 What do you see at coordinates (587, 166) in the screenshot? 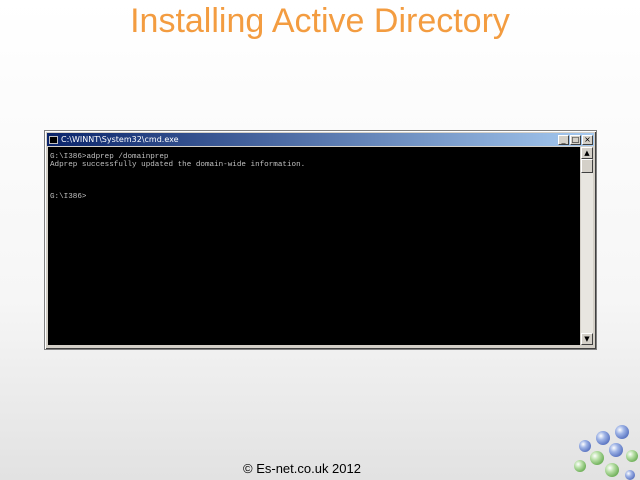
I see `scroll-thumb` at bounding box center [587, 166].